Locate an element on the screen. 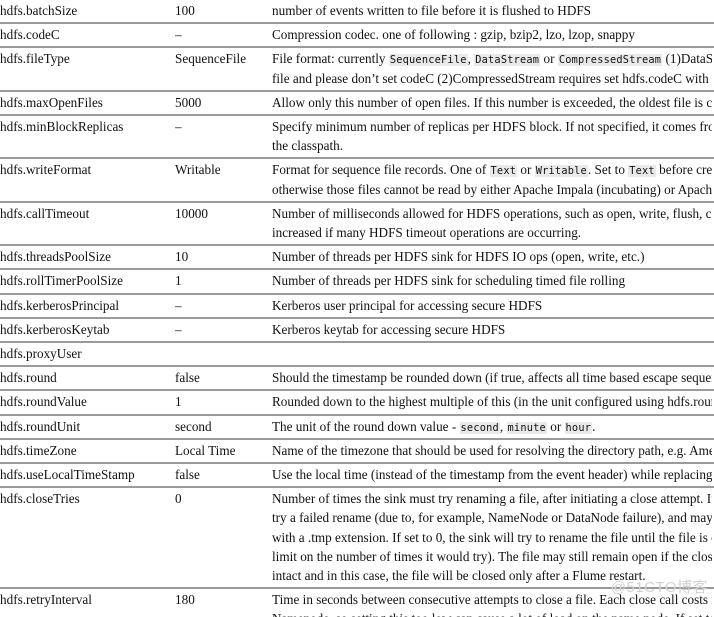 This screenshot has width=714, height=617. default-value-cell: SequenceFile is located at coordinates (211, 59).